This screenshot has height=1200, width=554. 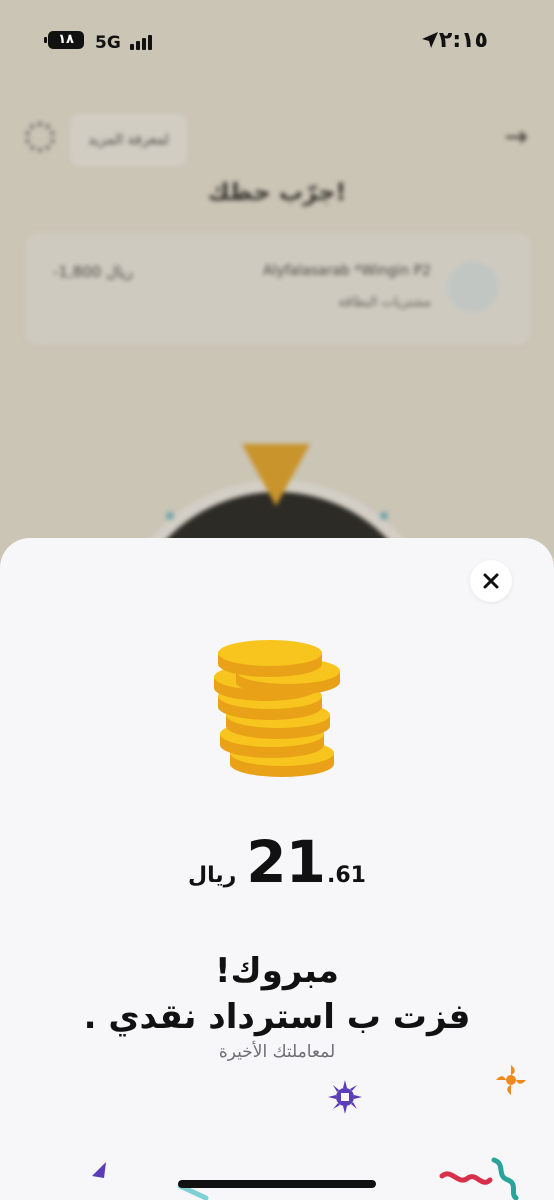 What do you see at coordinates (277, 994) in the screenshot?
I see `congrats-heading: مبروك! فزت ب استرداد نقدي .` at bounding box center [277, 994].